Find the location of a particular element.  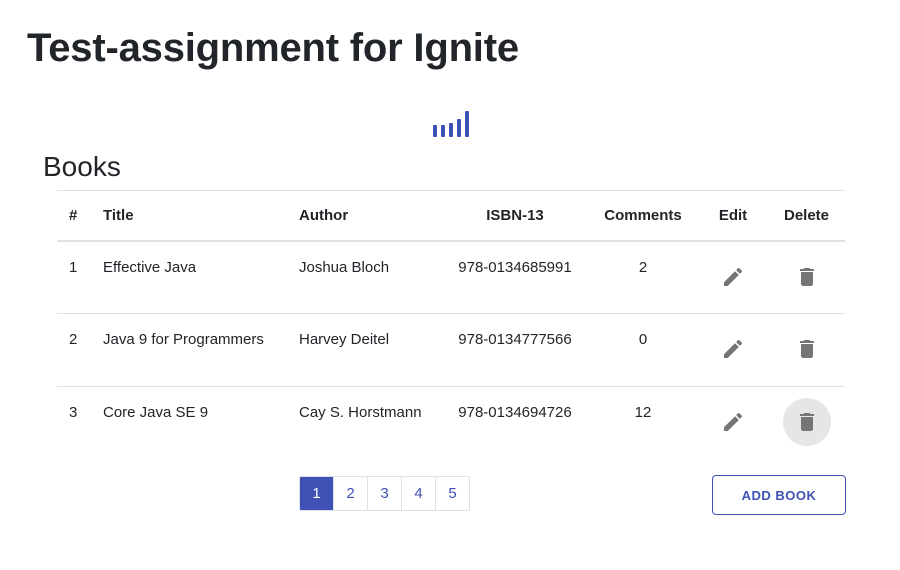

page-link-5: 5 is located at coordinates (452, 493).